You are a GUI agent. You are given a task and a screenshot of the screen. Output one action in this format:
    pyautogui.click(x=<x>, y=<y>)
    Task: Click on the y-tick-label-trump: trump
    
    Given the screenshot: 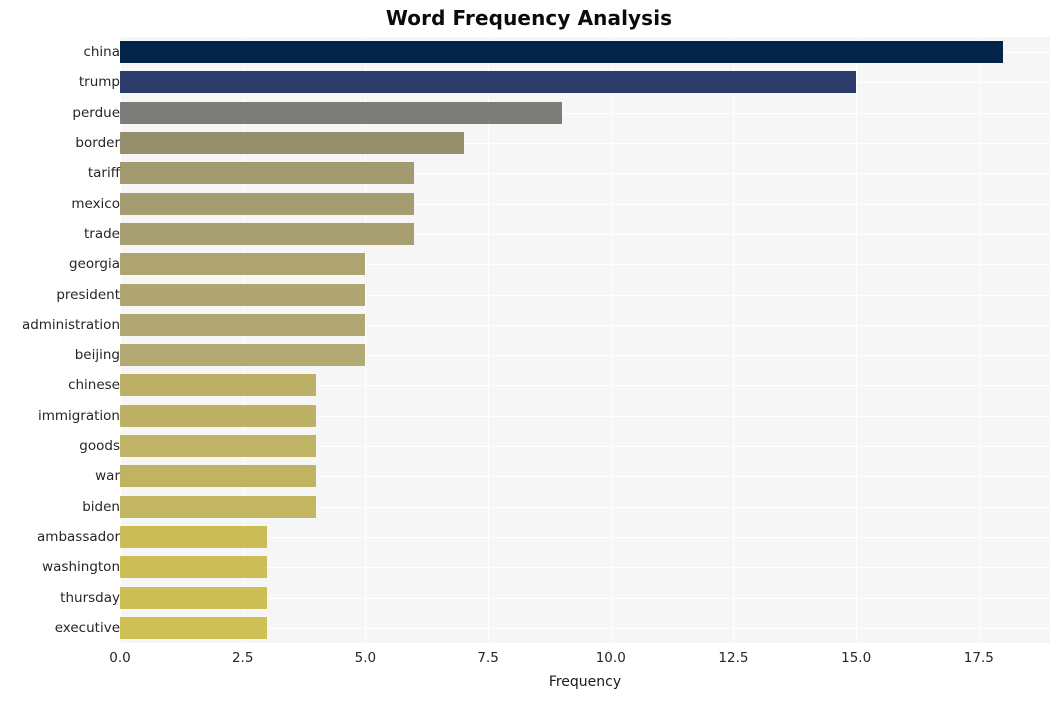 What is the action you would take?
    pyautogui.click(x=99, y=82)
    